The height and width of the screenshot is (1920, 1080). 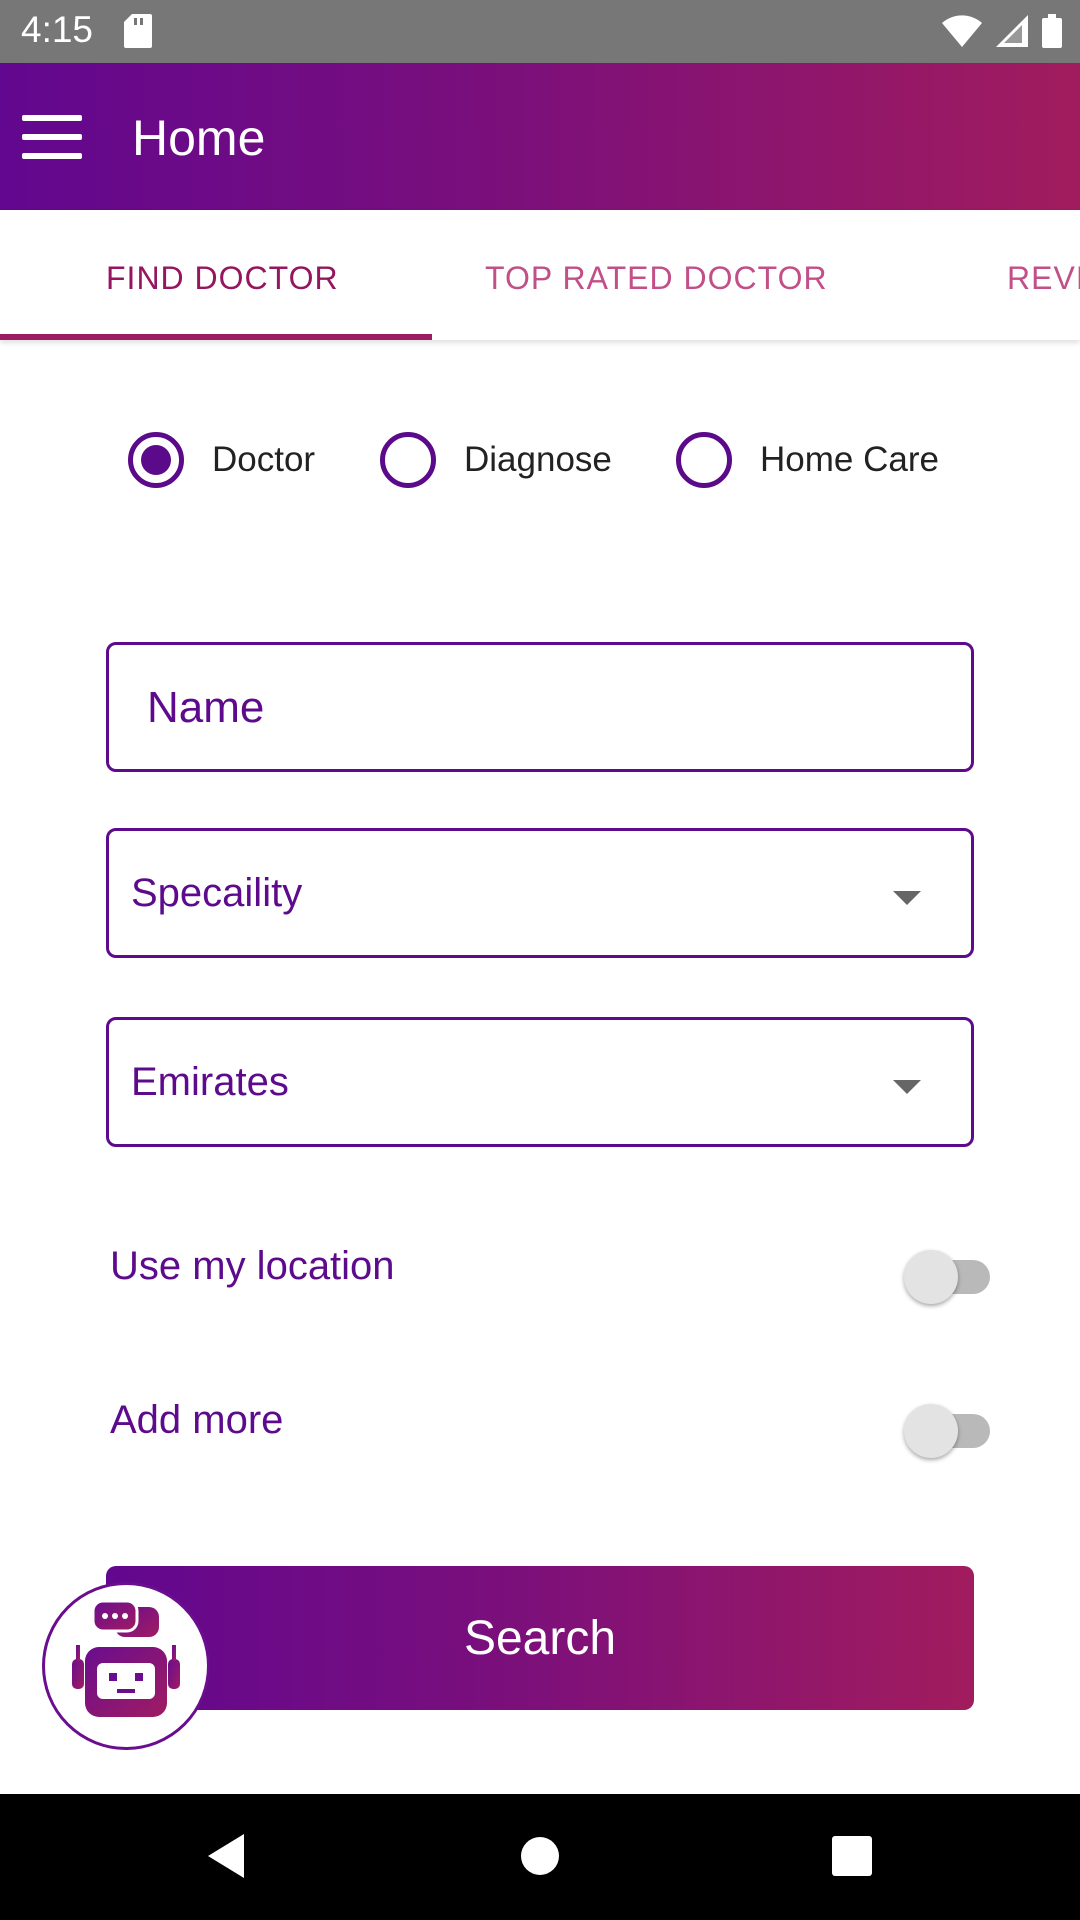 I want to click on use-location-row: Use my location, so click(x=550, y=1271).